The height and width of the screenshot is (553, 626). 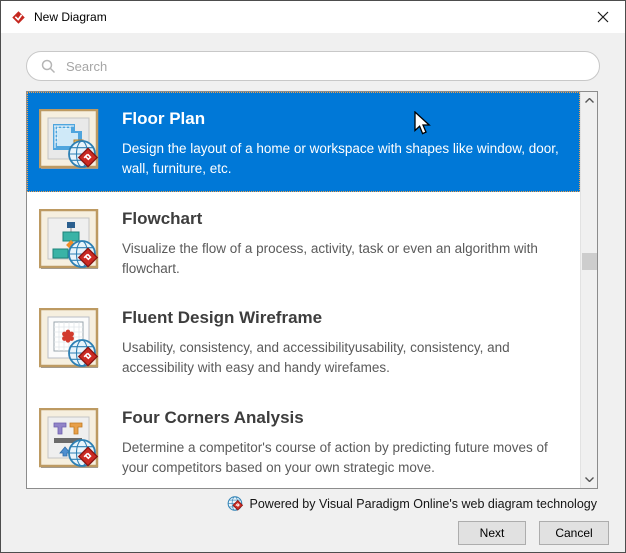 What do you see at coordinates (574, 533) in the screenshot?
I see `cancel-button: Cancel` at bounding box center [574, 533].